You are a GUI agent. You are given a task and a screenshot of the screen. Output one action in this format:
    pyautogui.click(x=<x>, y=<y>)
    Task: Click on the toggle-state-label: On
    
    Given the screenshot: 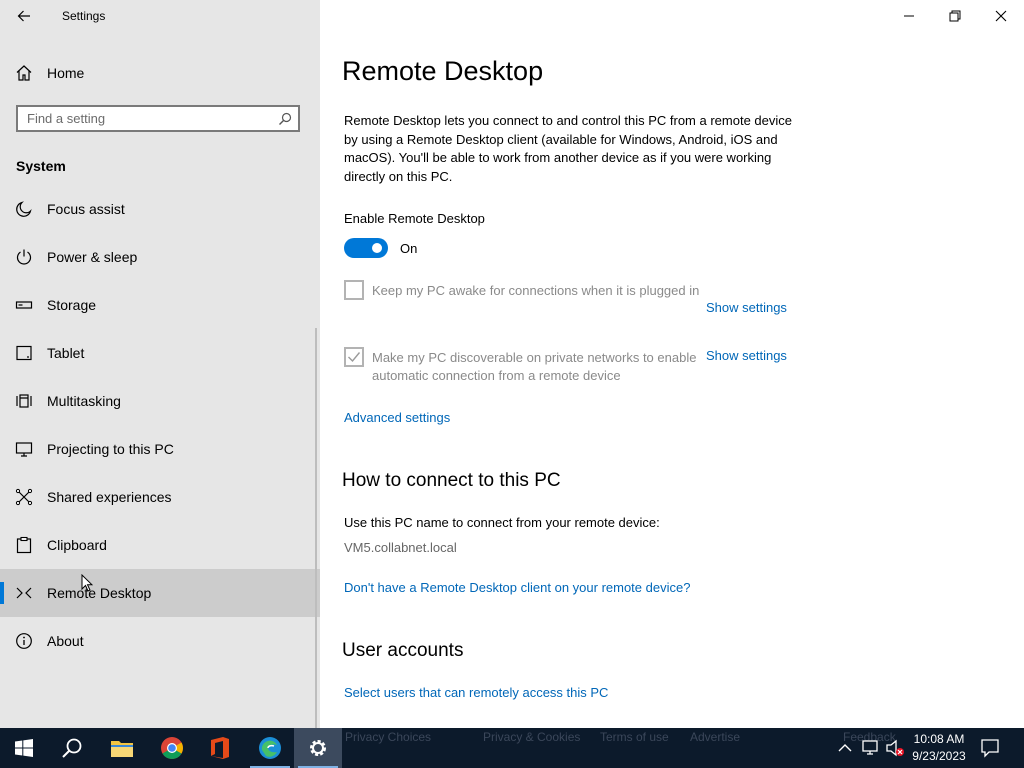 What is the action you would take?
    pyautogui.click(x=409, y=248)
    